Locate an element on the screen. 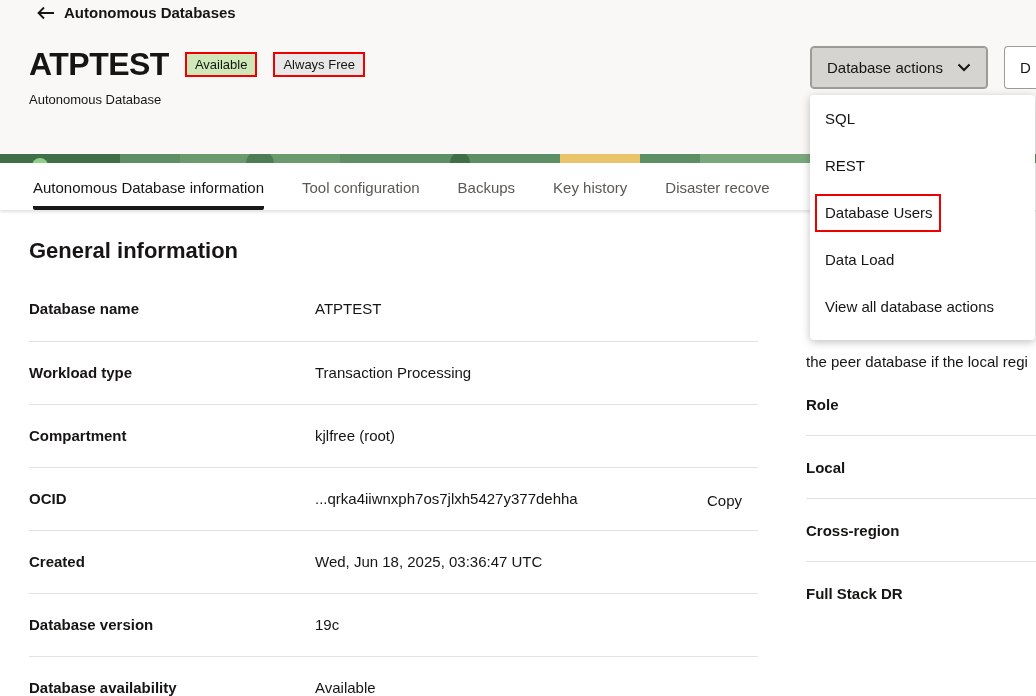  field-label: Role is located at coordinates (822, 404).